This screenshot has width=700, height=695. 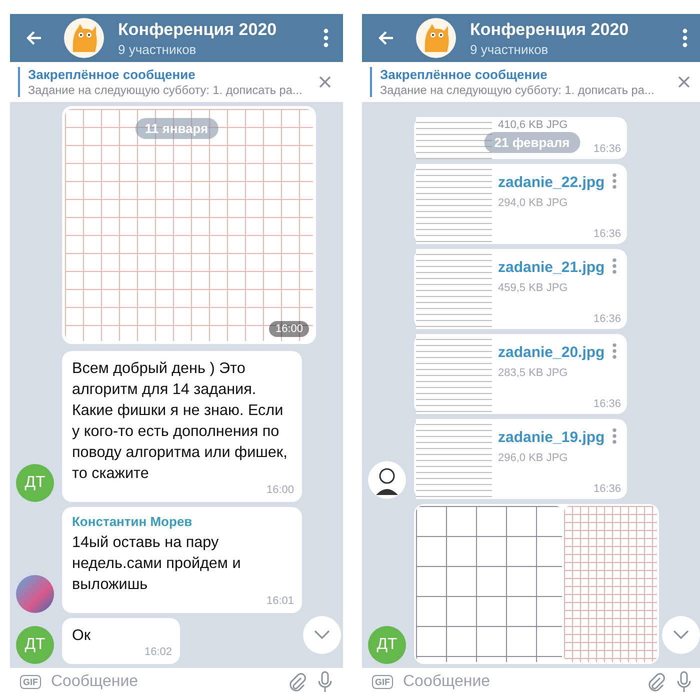 I want to click on file-size: 296,0 KB JPG, so click(x=533, y=458).